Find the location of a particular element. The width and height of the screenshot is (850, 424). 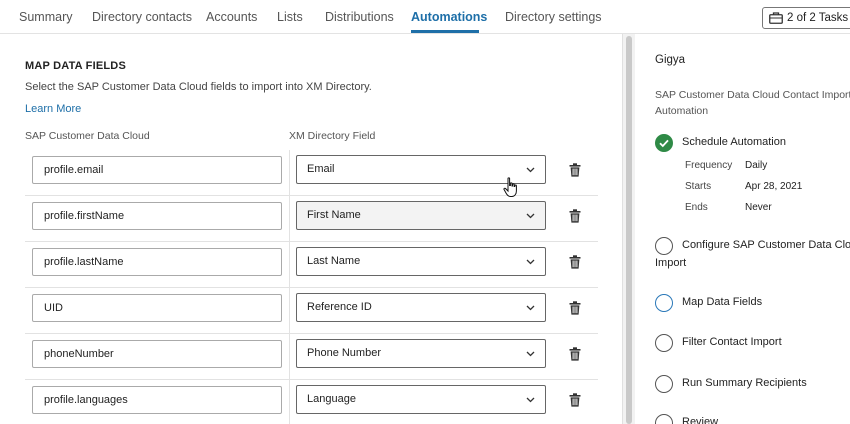

destination-field-value: Language is located at coordinates (331, 399).